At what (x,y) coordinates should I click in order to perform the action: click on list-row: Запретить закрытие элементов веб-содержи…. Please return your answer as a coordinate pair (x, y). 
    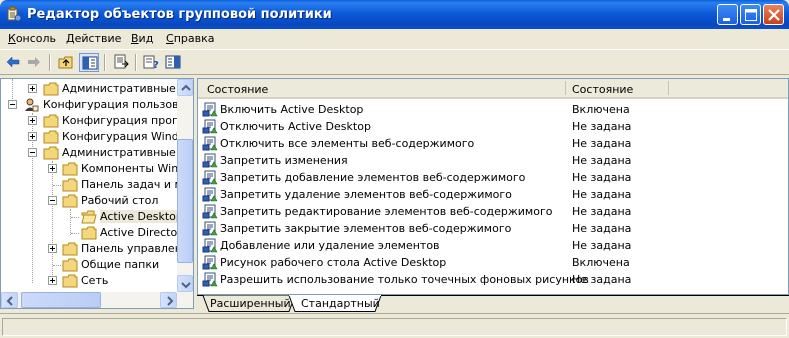
    Looking at the image, I should click on (493, 228).